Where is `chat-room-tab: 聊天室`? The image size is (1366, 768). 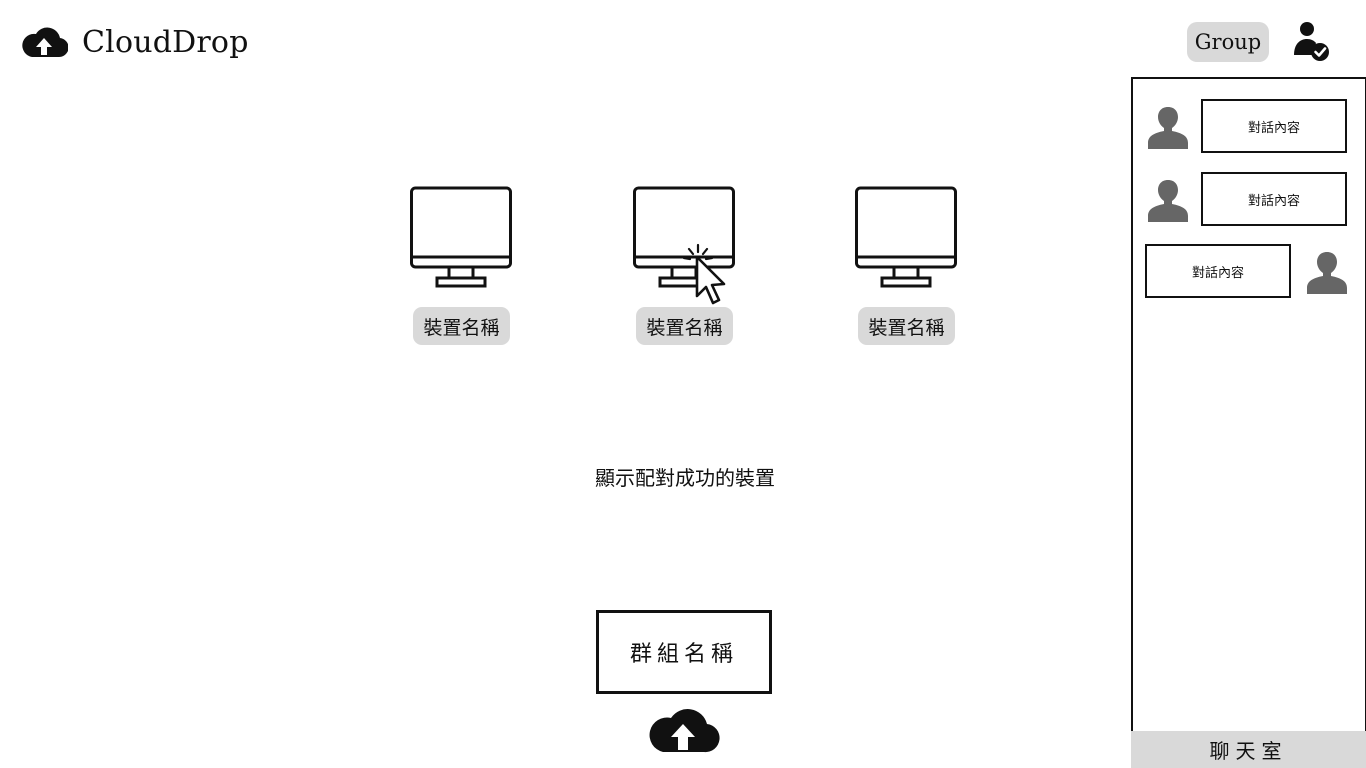
chat-room-tab: 聊天室 is located at coordinates (1248, 749).